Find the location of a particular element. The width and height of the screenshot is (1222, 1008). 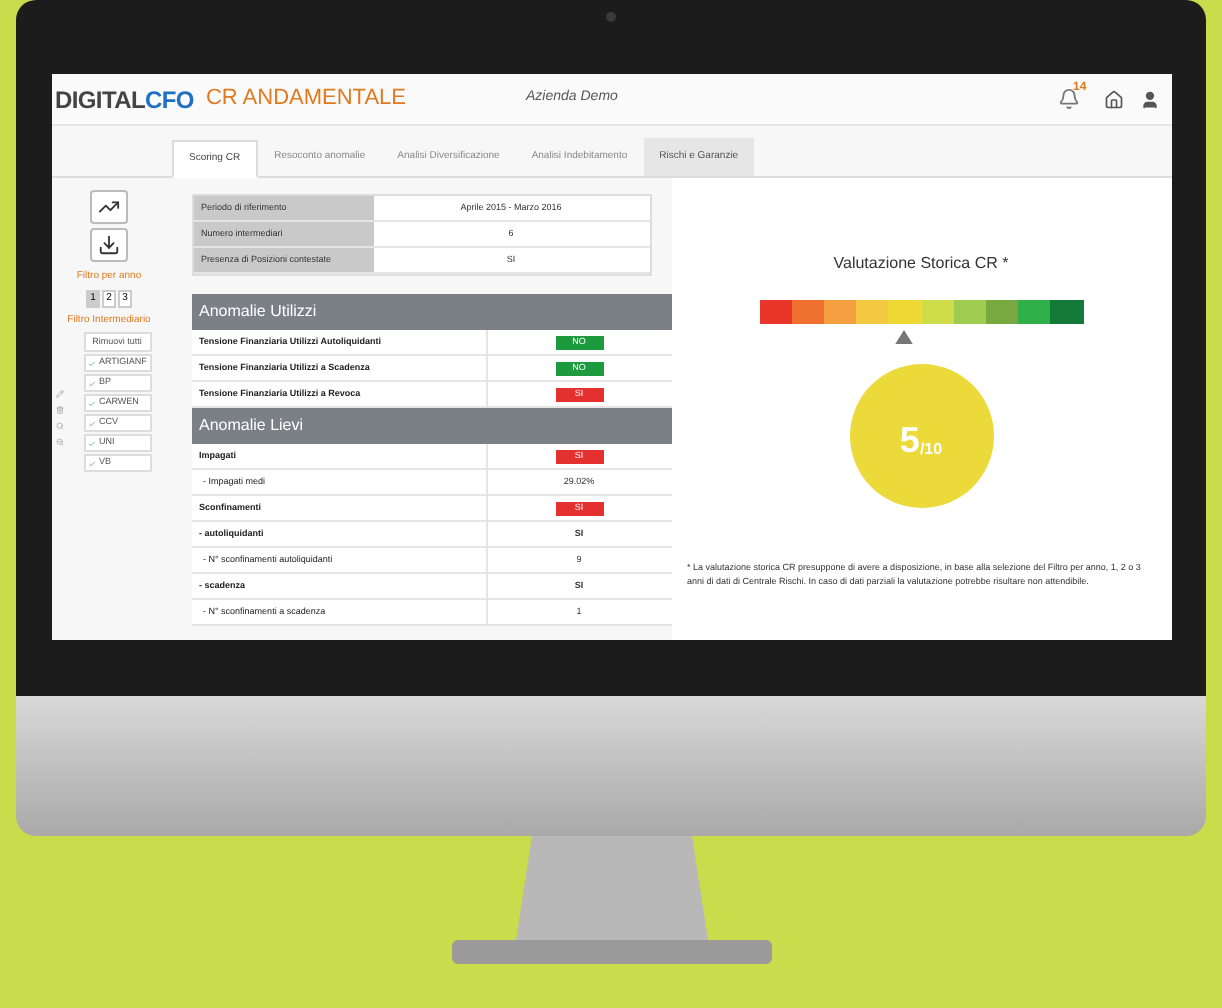

score-value: 5 is located at coordinates (909, 440).